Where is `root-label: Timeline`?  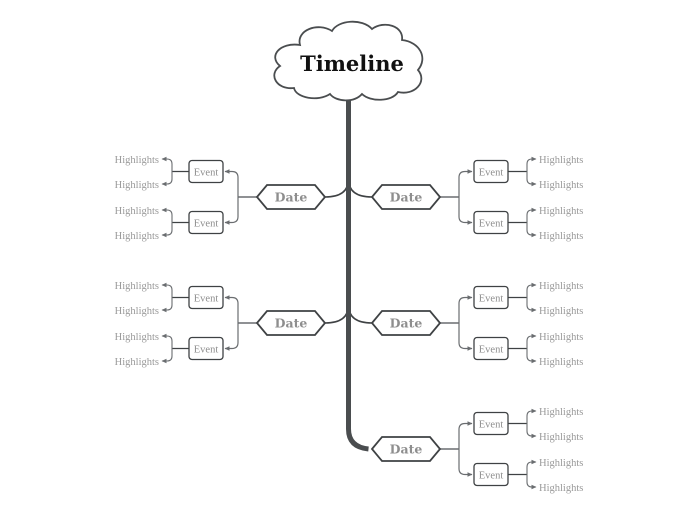 root-label: Timeline is located at coordinates (352, 63).